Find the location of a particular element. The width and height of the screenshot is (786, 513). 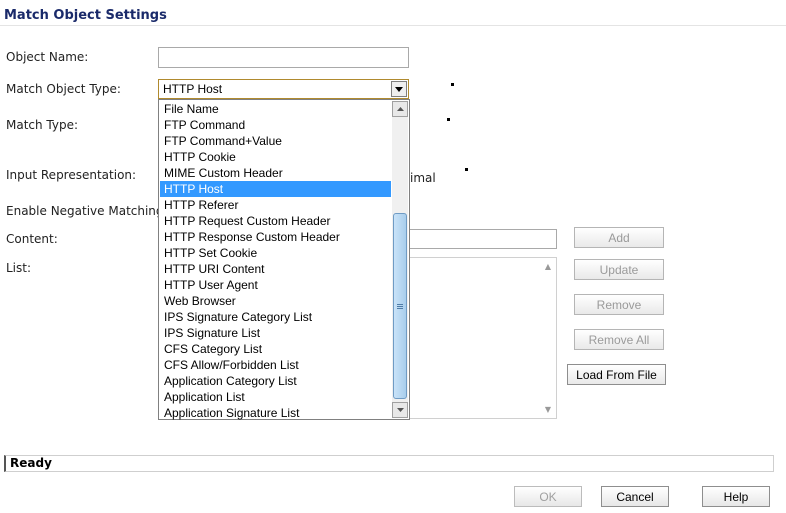

dropdown-option: Application List is located at coordinates (275, 397).